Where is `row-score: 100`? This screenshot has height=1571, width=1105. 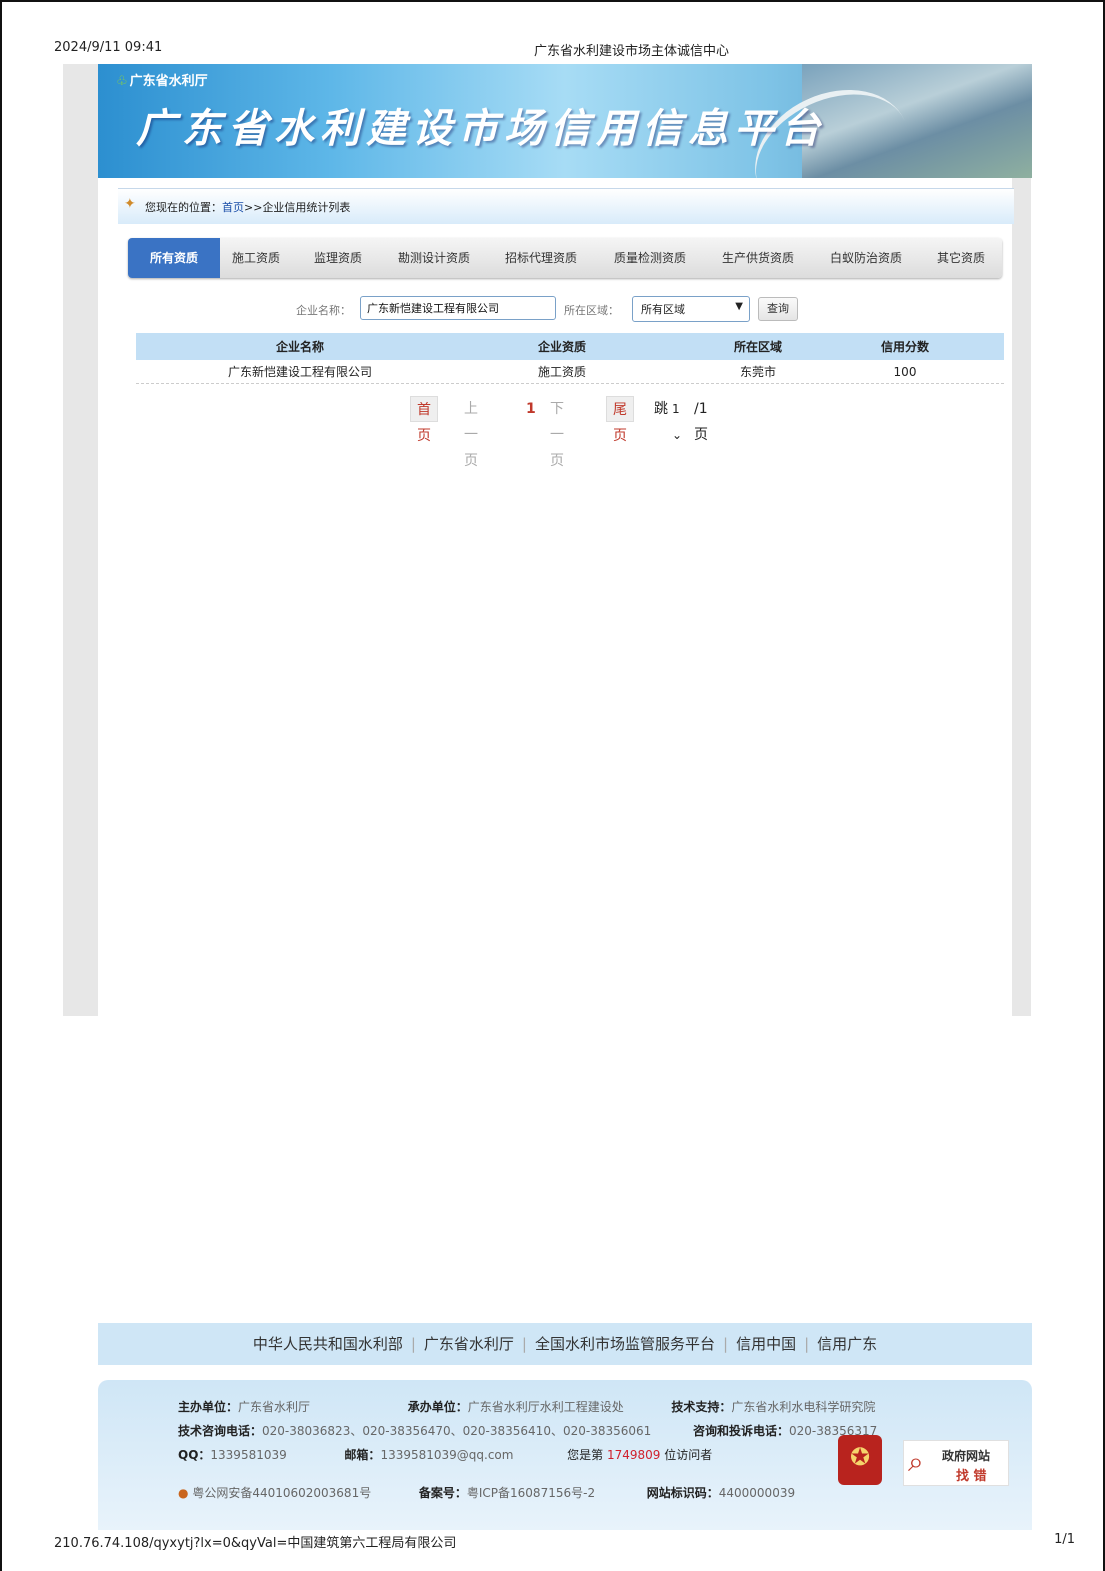 row-score: 100 is located at coordinates (905, 371).